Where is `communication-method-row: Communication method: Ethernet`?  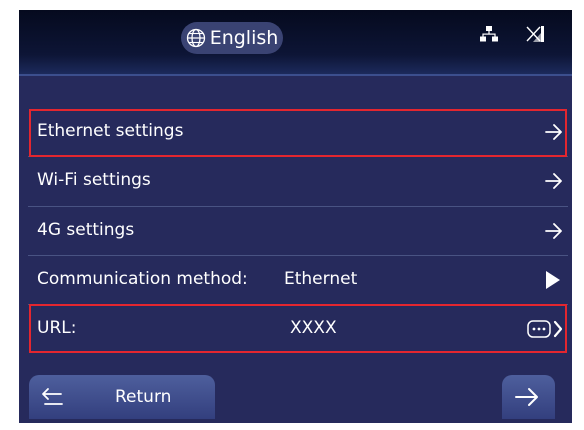
communication-method-row: Communication method: Ethernet is located at coordinates (298, 280).